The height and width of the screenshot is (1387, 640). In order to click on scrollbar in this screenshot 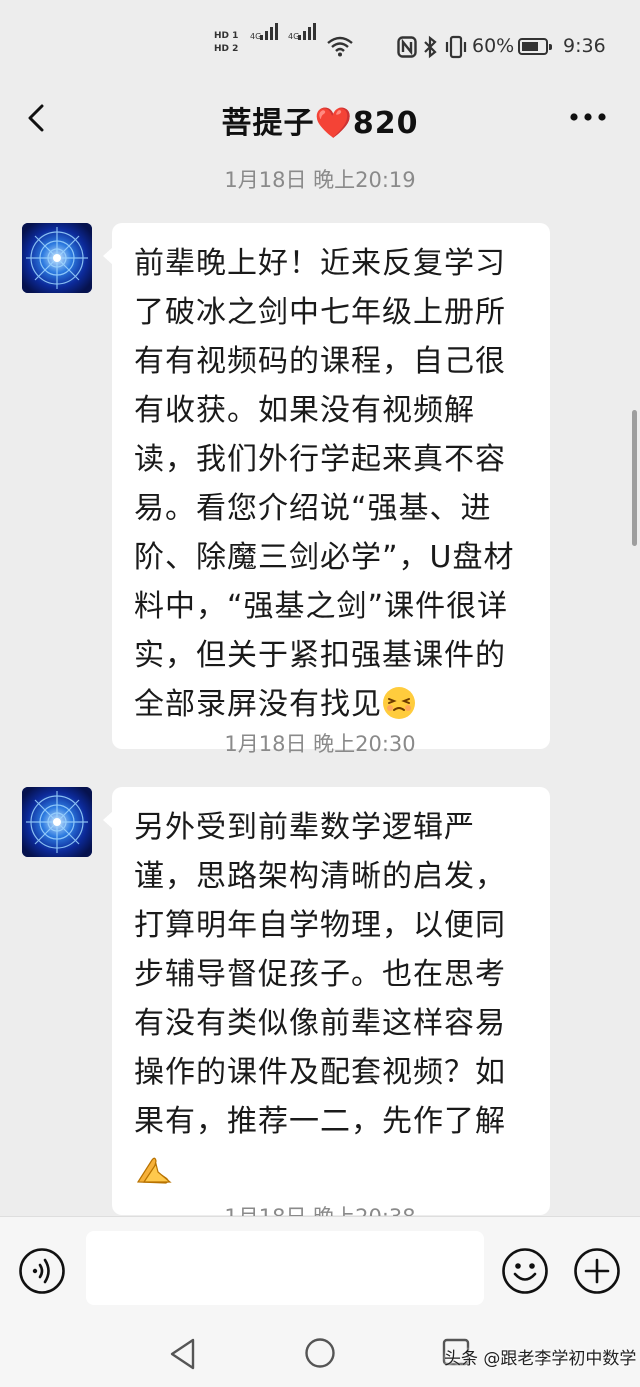, I will do `click(634, 478)`.